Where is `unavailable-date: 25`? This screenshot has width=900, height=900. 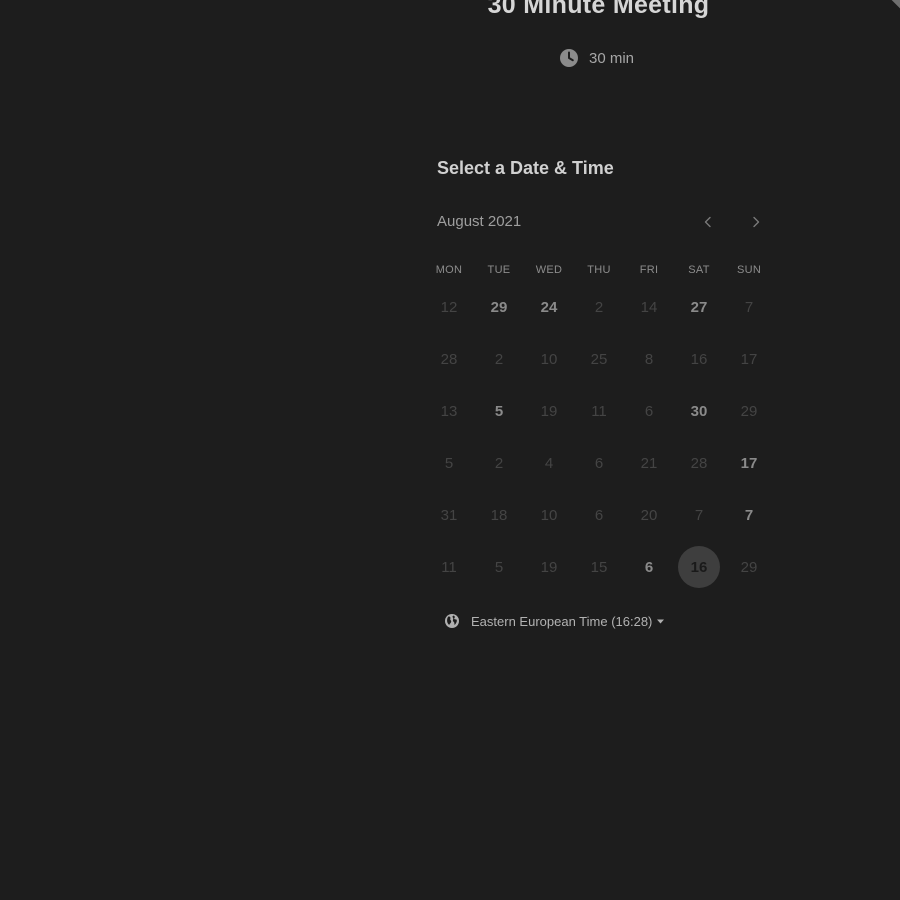 unavailable-date: 25 is located at coordinates (599, 359).